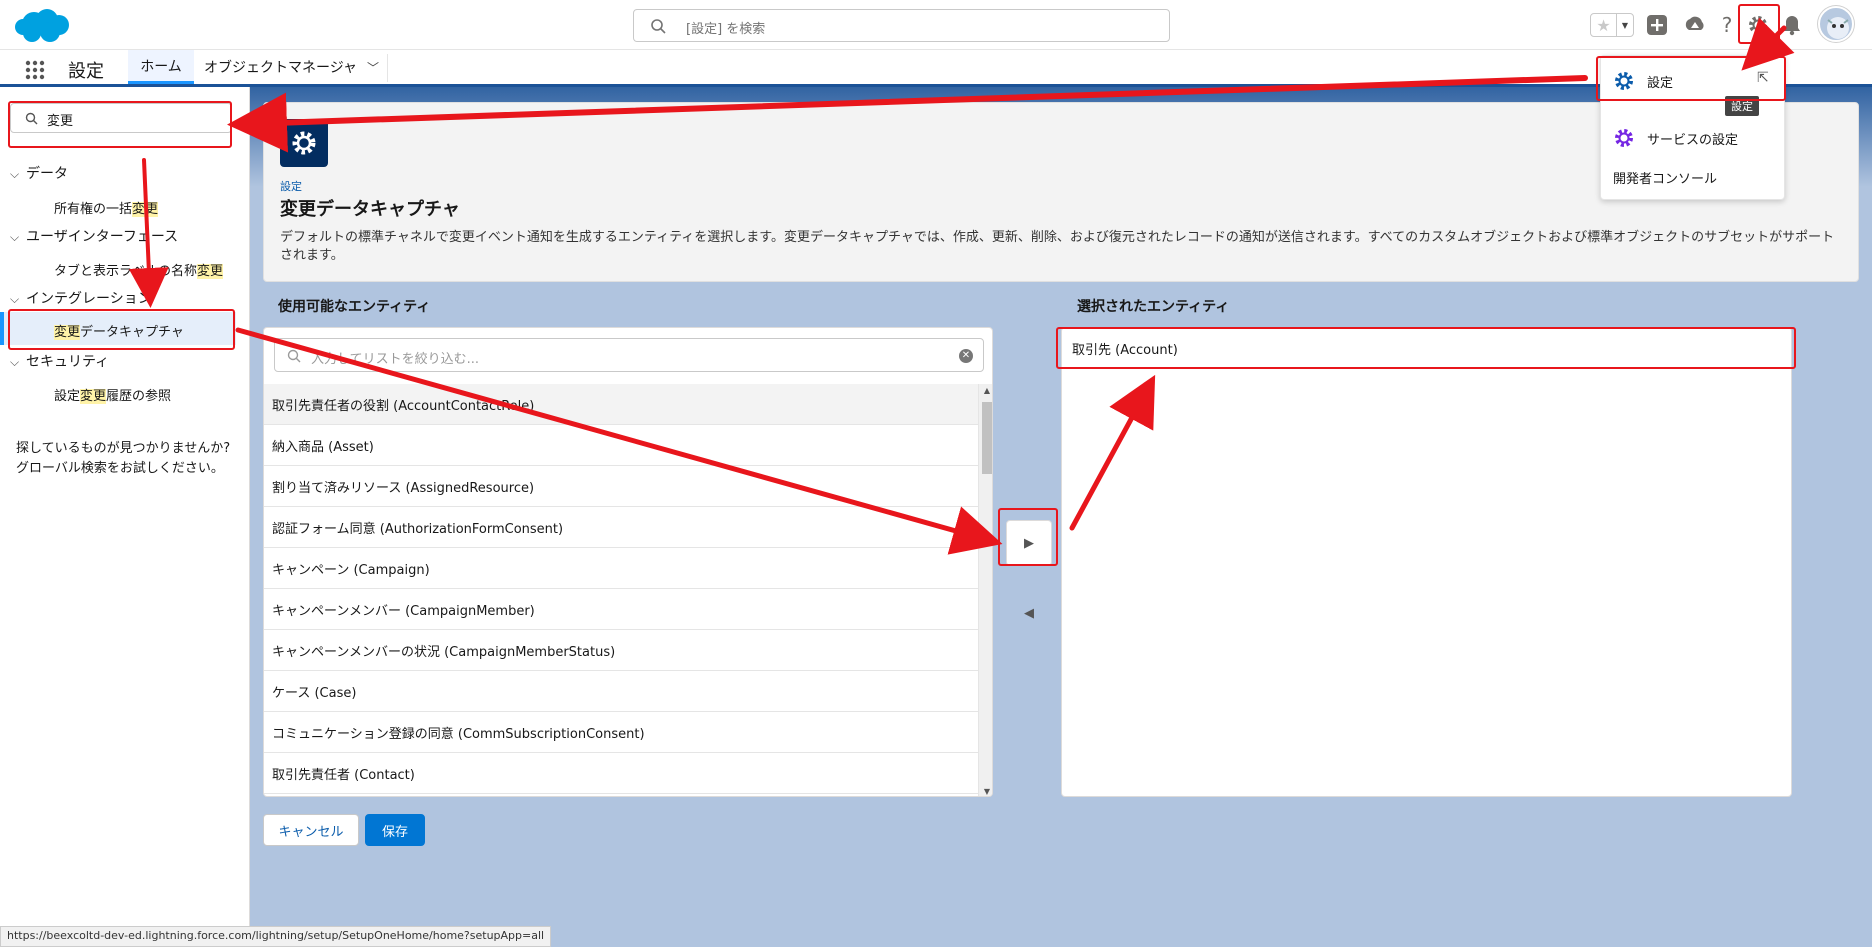  What do you see at coordinates (1675, 138) in the screenshot?
I see `menu-item-service-setup: サービスの設定` at bounding box center [1675, 138].